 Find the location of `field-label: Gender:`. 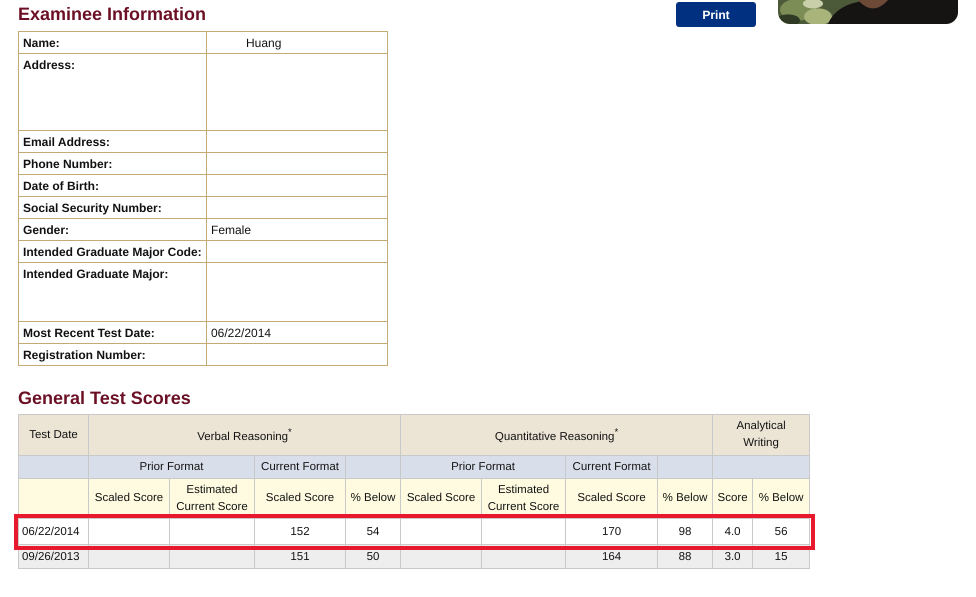

field-label: Gender: is located at coordinates (112, 229).